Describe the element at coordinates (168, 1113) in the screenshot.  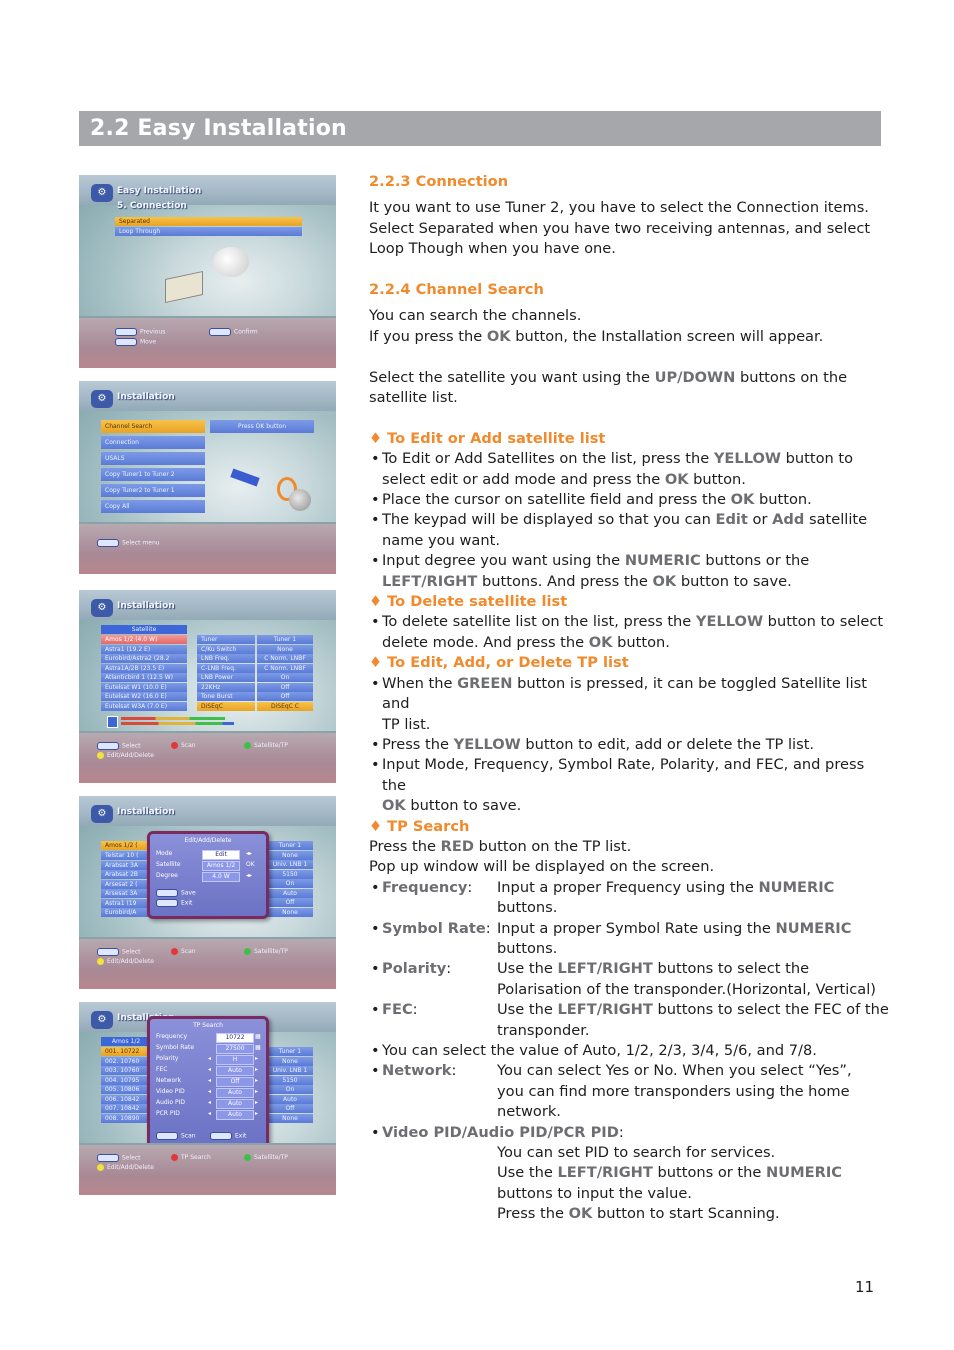
I see `field-label: PCR PID` at that location.